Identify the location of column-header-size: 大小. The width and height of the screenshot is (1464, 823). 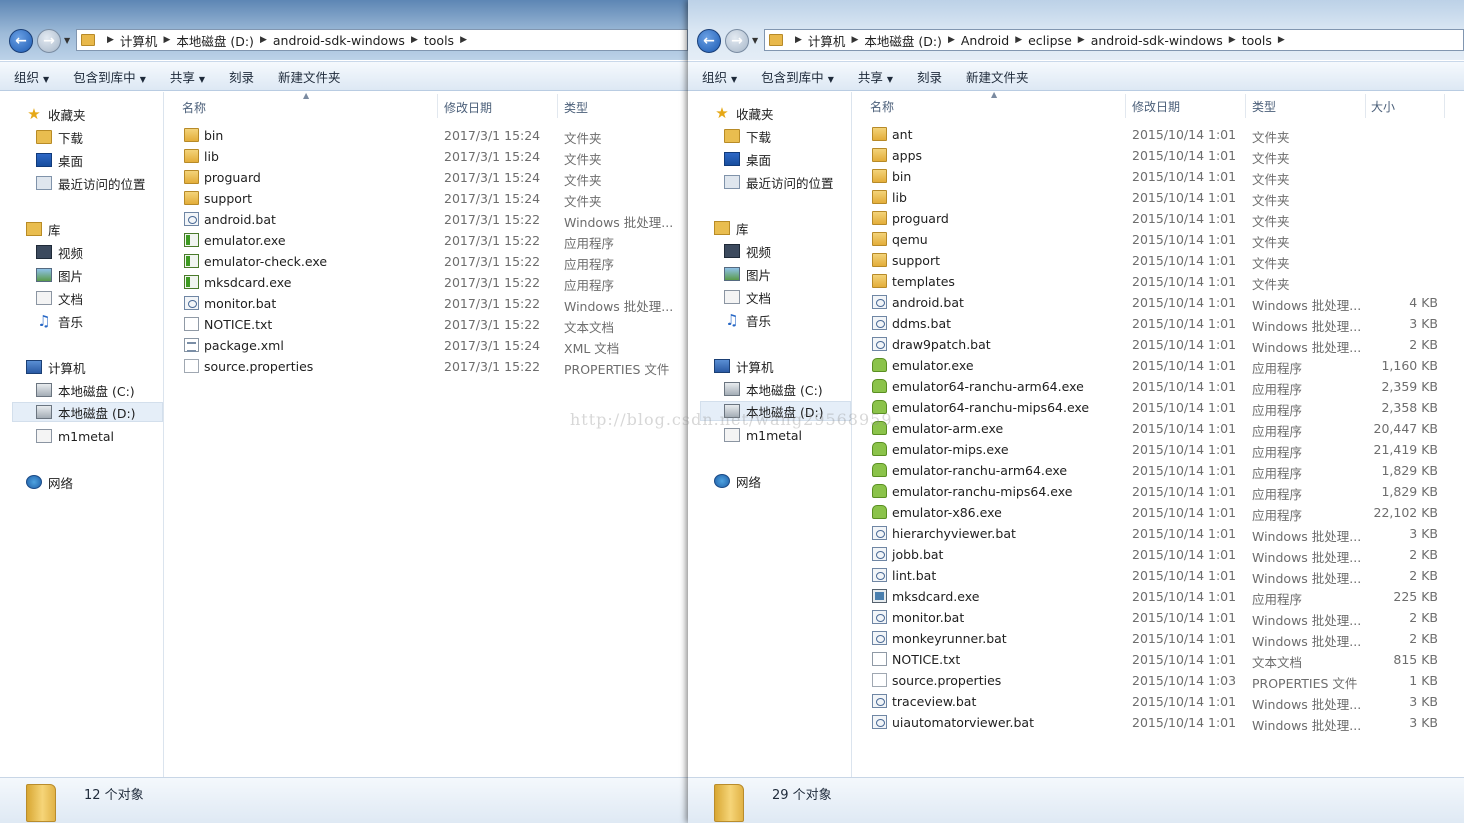
(1383, 109).